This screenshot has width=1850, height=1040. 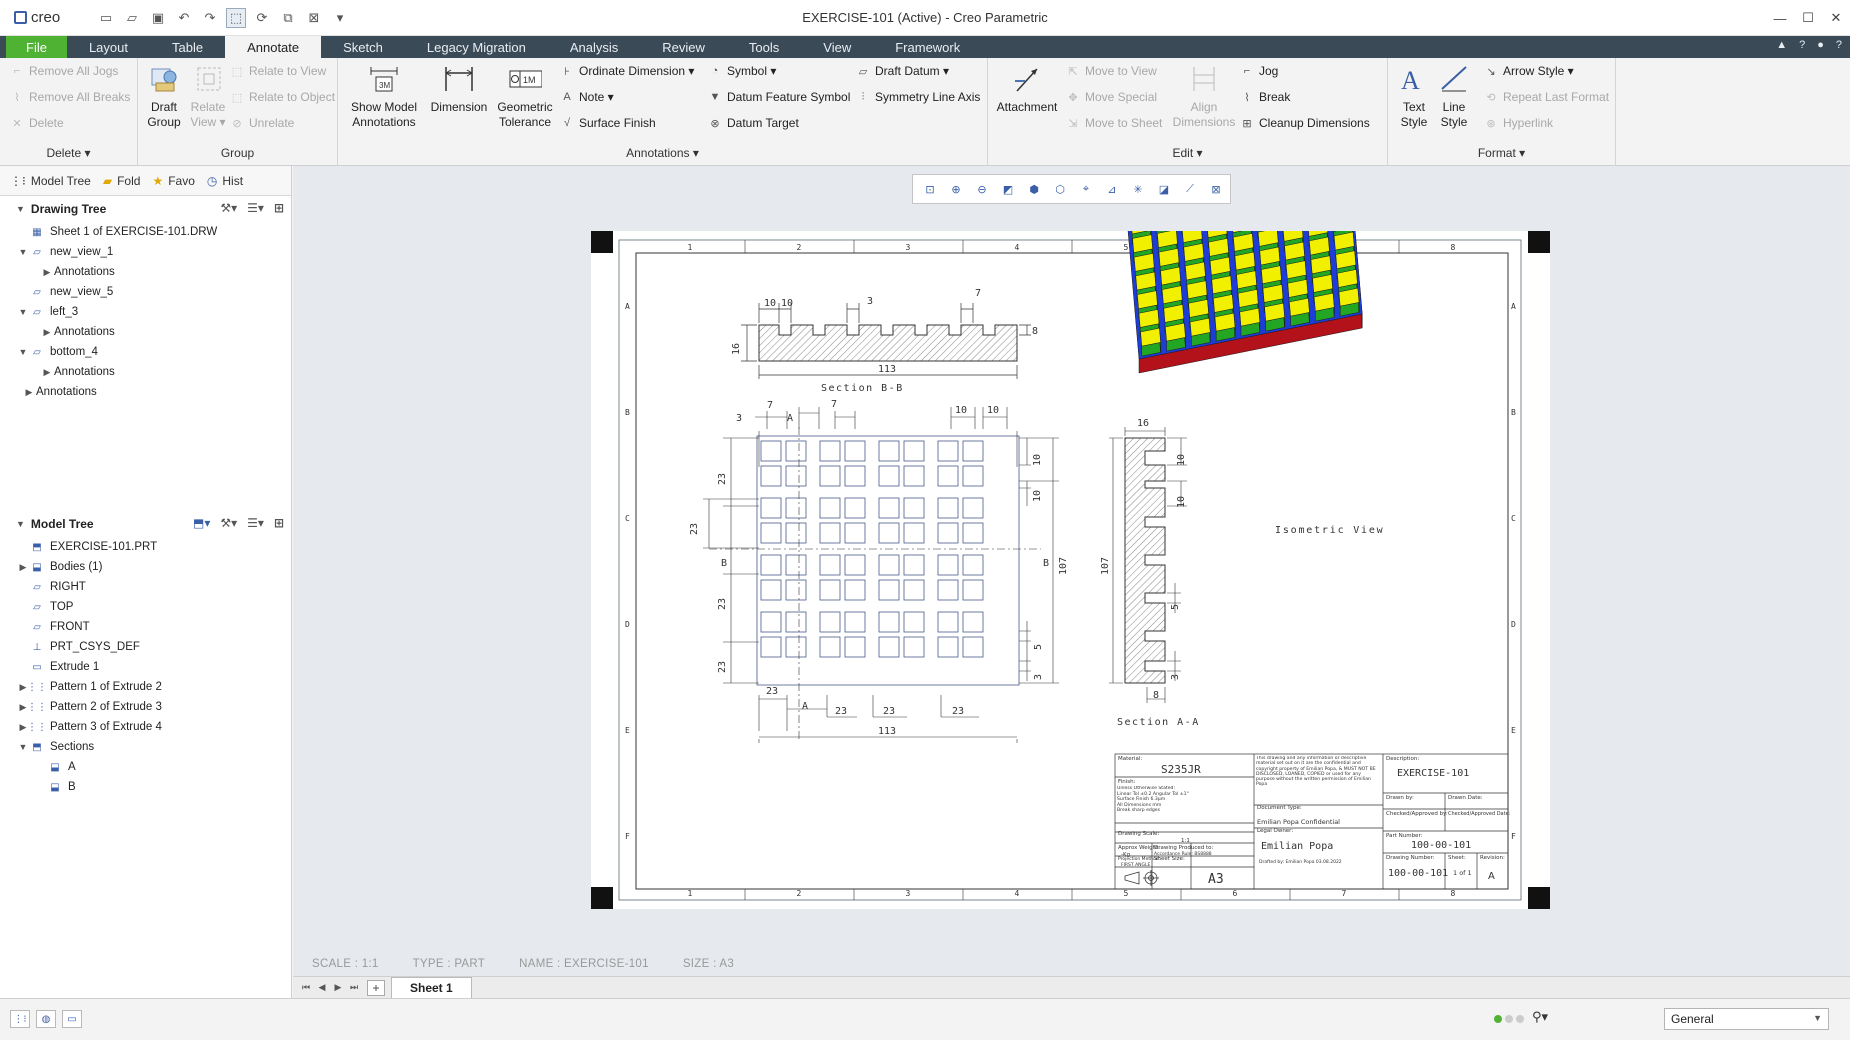 I want to click on tab-layout: Layout, so click(x=108, y=47).